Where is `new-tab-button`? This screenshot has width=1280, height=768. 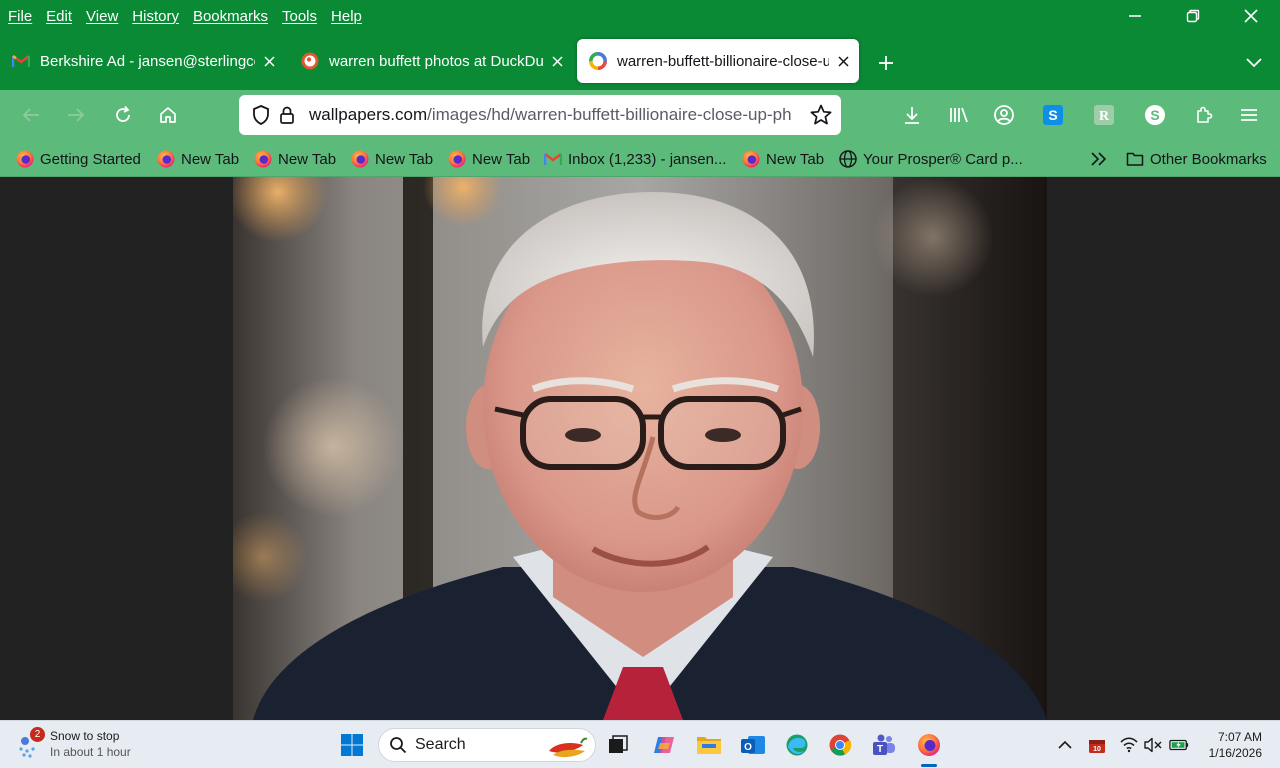
new-tab-button is located at coordinates (886, 63).